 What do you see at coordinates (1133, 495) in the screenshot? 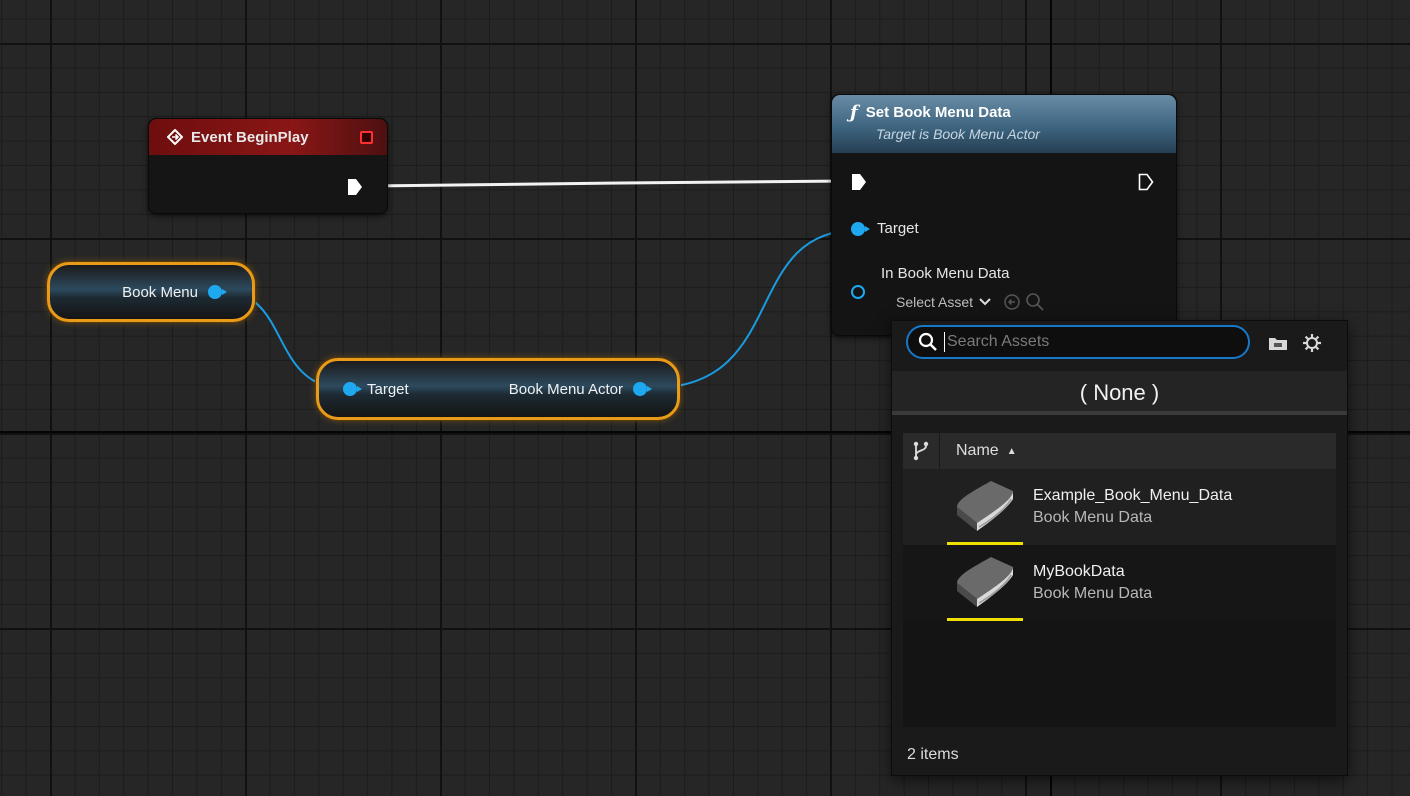
I see `asset-name: Example_Book_Menu_Data` at bounding box center [1133, 495].